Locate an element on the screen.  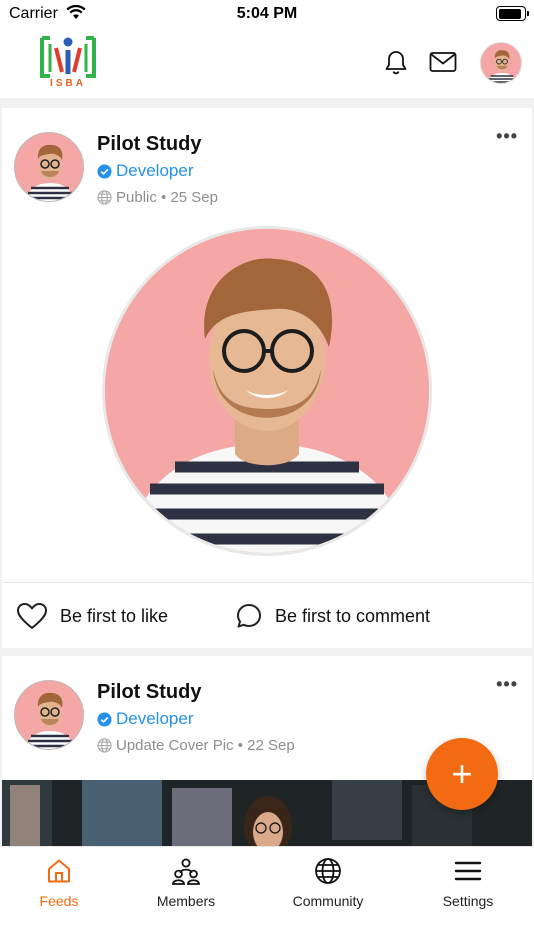
post-meta: Public • 25 Sep is located at coordinates (157, 197).